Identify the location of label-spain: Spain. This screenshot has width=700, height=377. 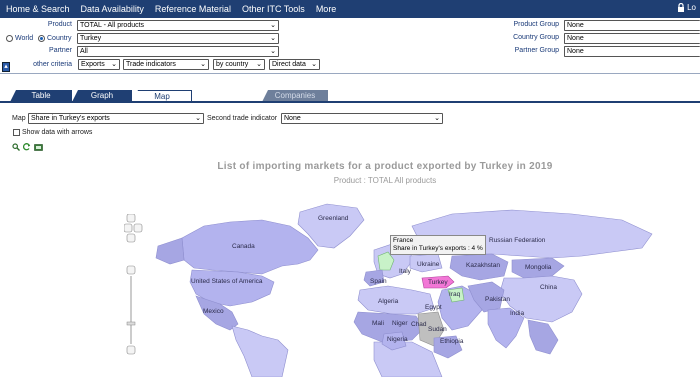
(378, 281).